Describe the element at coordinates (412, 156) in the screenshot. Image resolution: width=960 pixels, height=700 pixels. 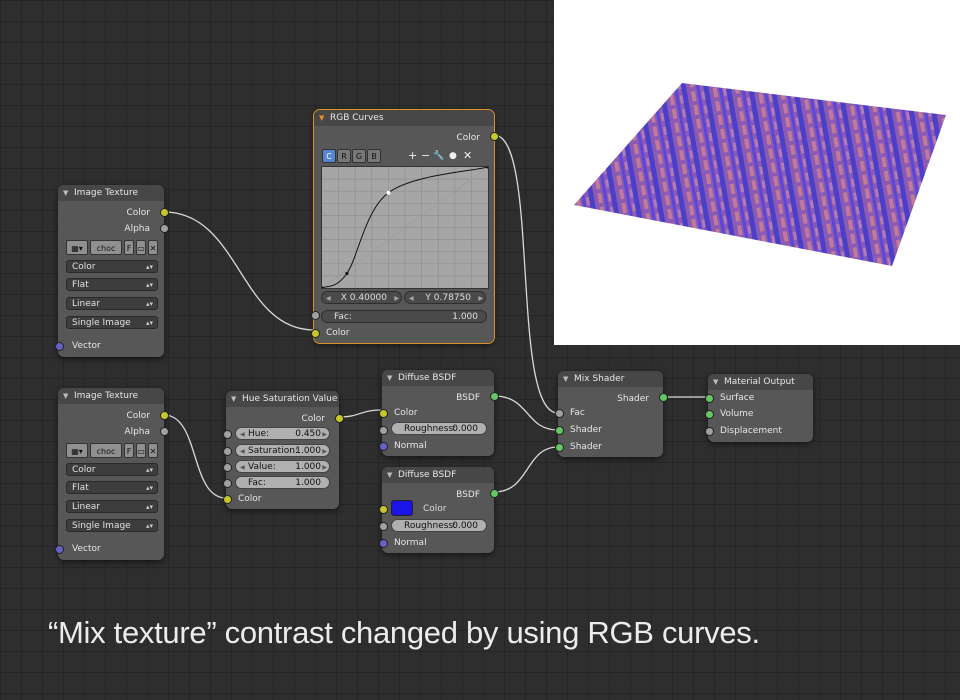
I see `zoom-in-icon: +` at that location.